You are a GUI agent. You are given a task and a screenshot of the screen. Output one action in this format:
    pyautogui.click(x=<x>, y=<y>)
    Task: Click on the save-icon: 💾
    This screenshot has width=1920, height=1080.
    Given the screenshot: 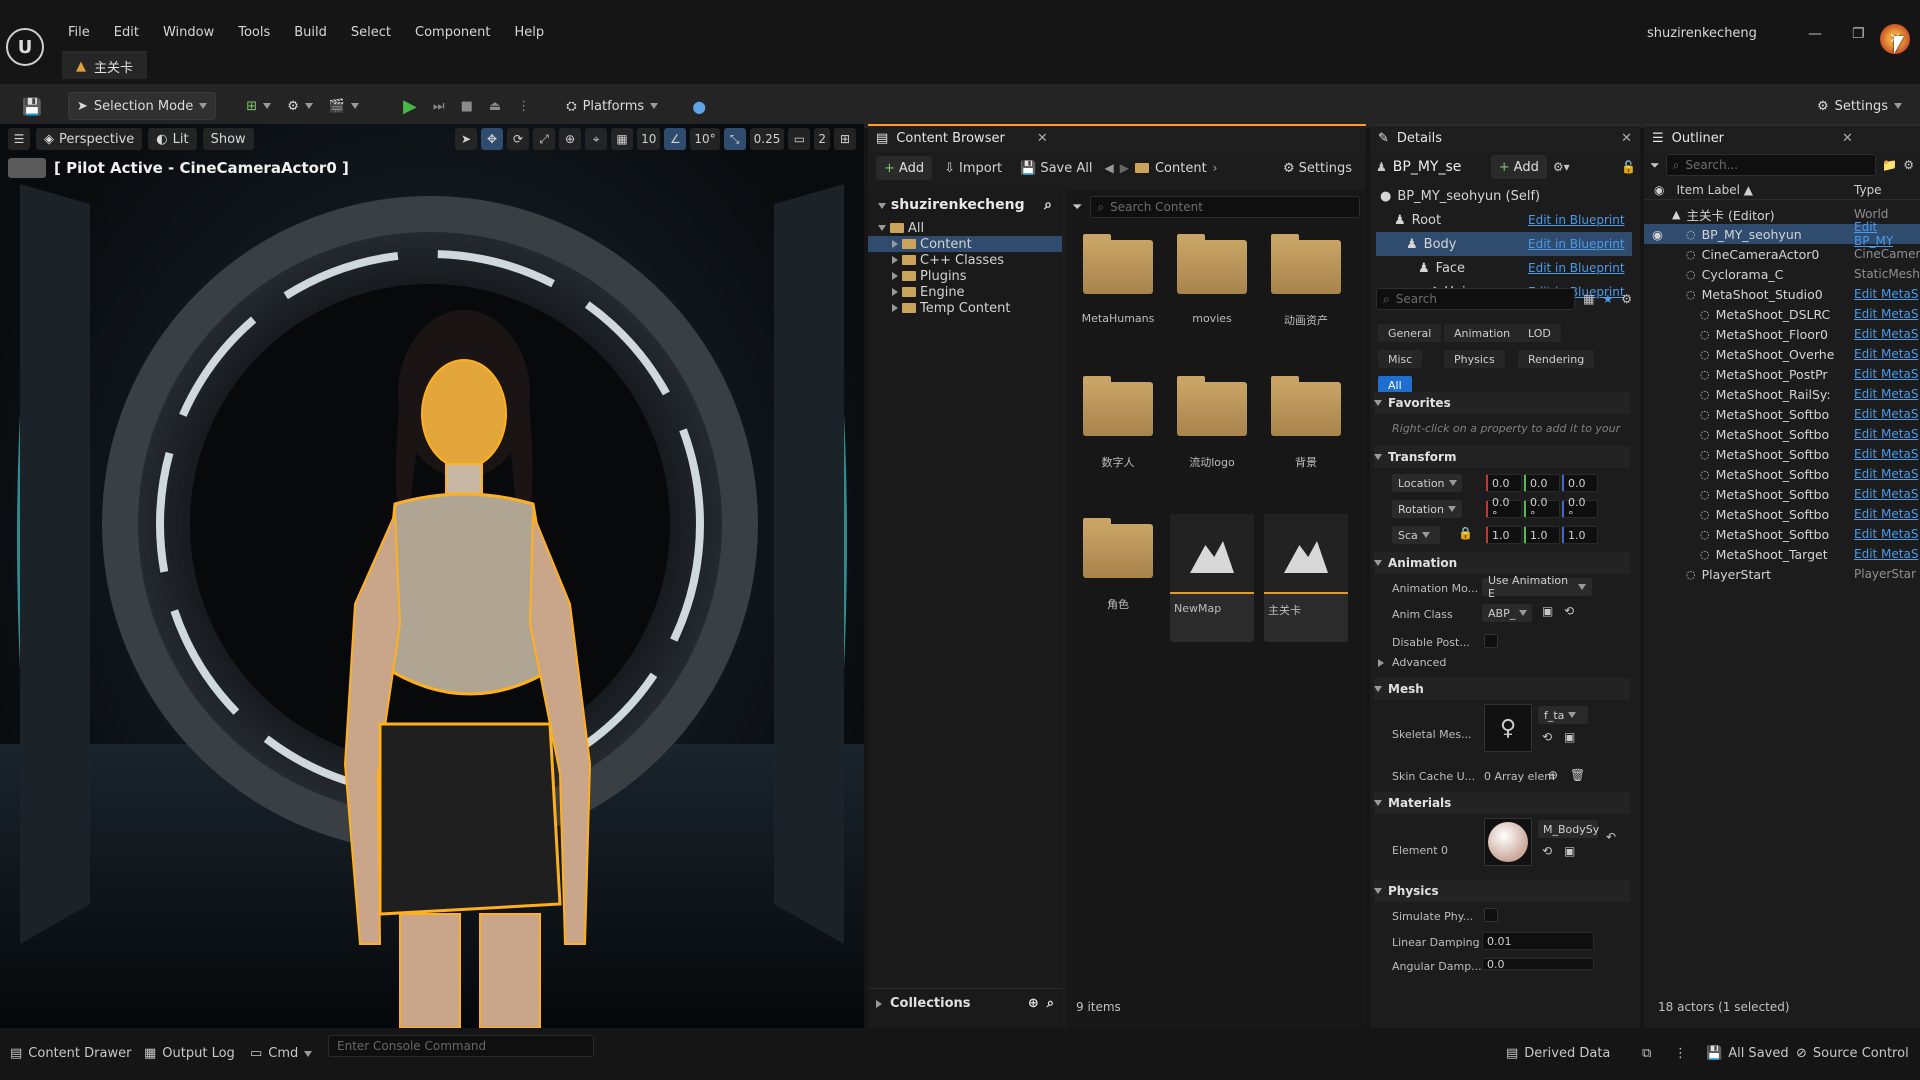 What is the action you would take?
    pyautogui.click(x=32, y=106)
    